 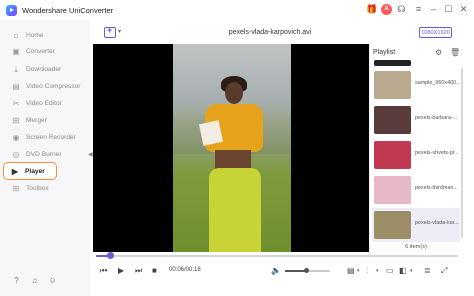 I want to click on list-icon: ≣, so click(x=427, y=270).